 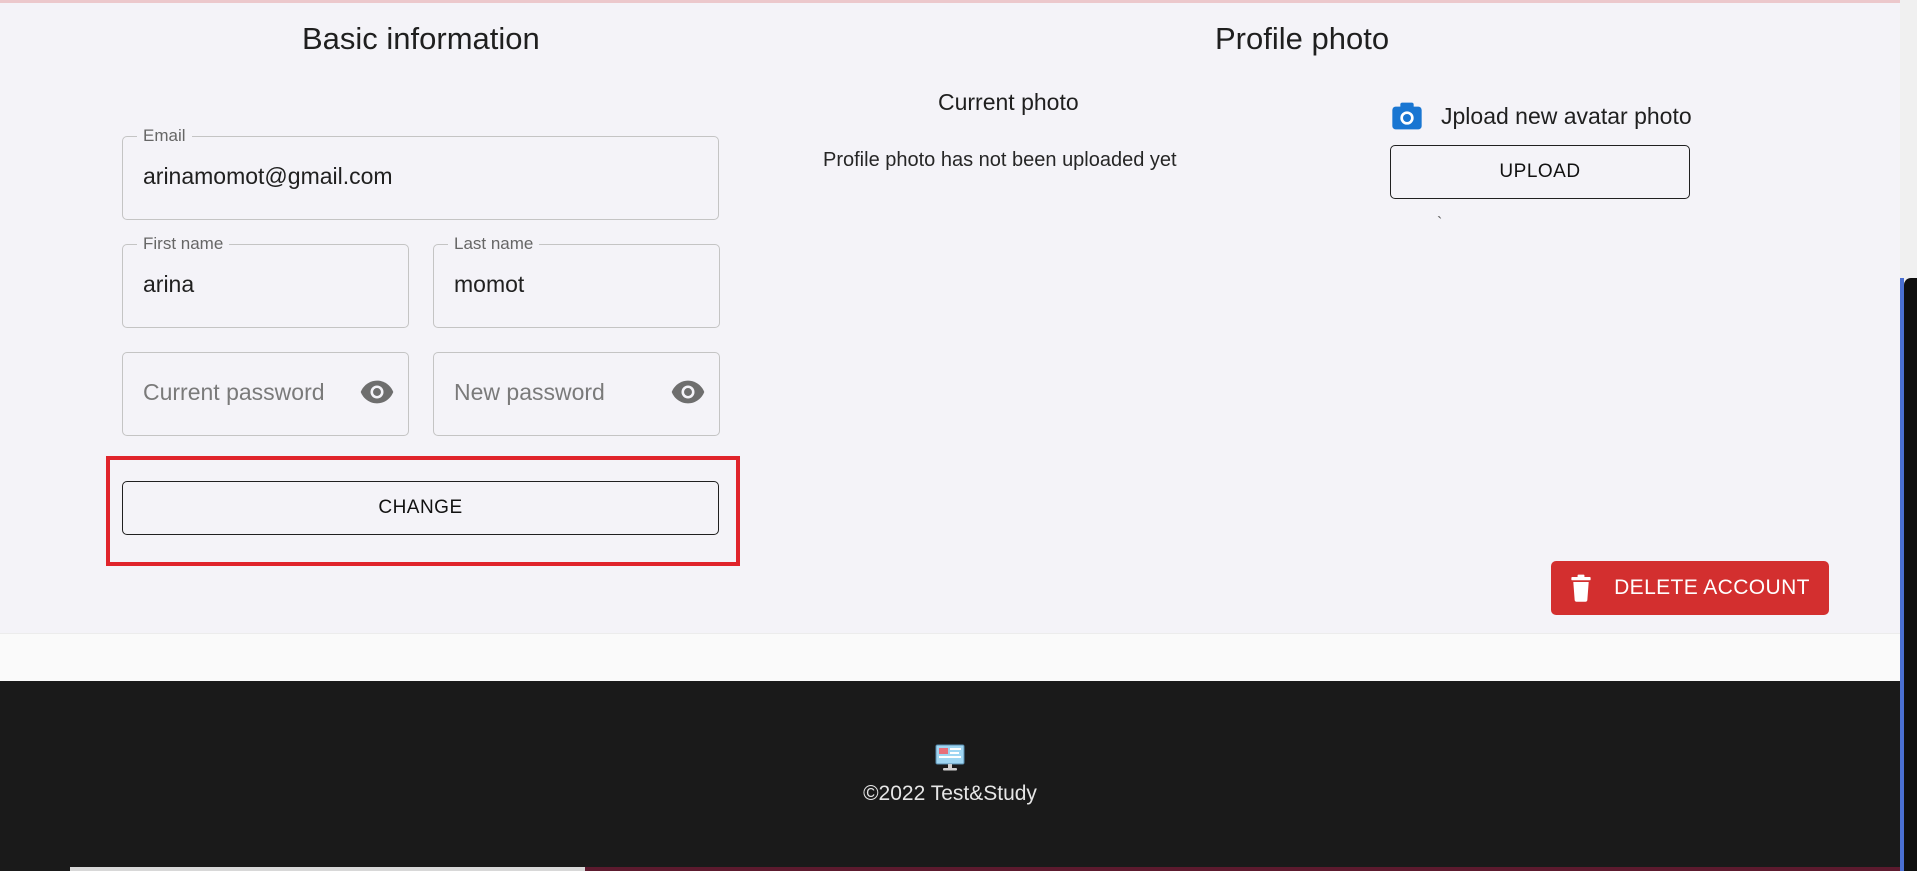 What do you see at coordinates (950, 657) in the screenshot?
I see `page-bottom-strip` at bounding box center [950, 657].